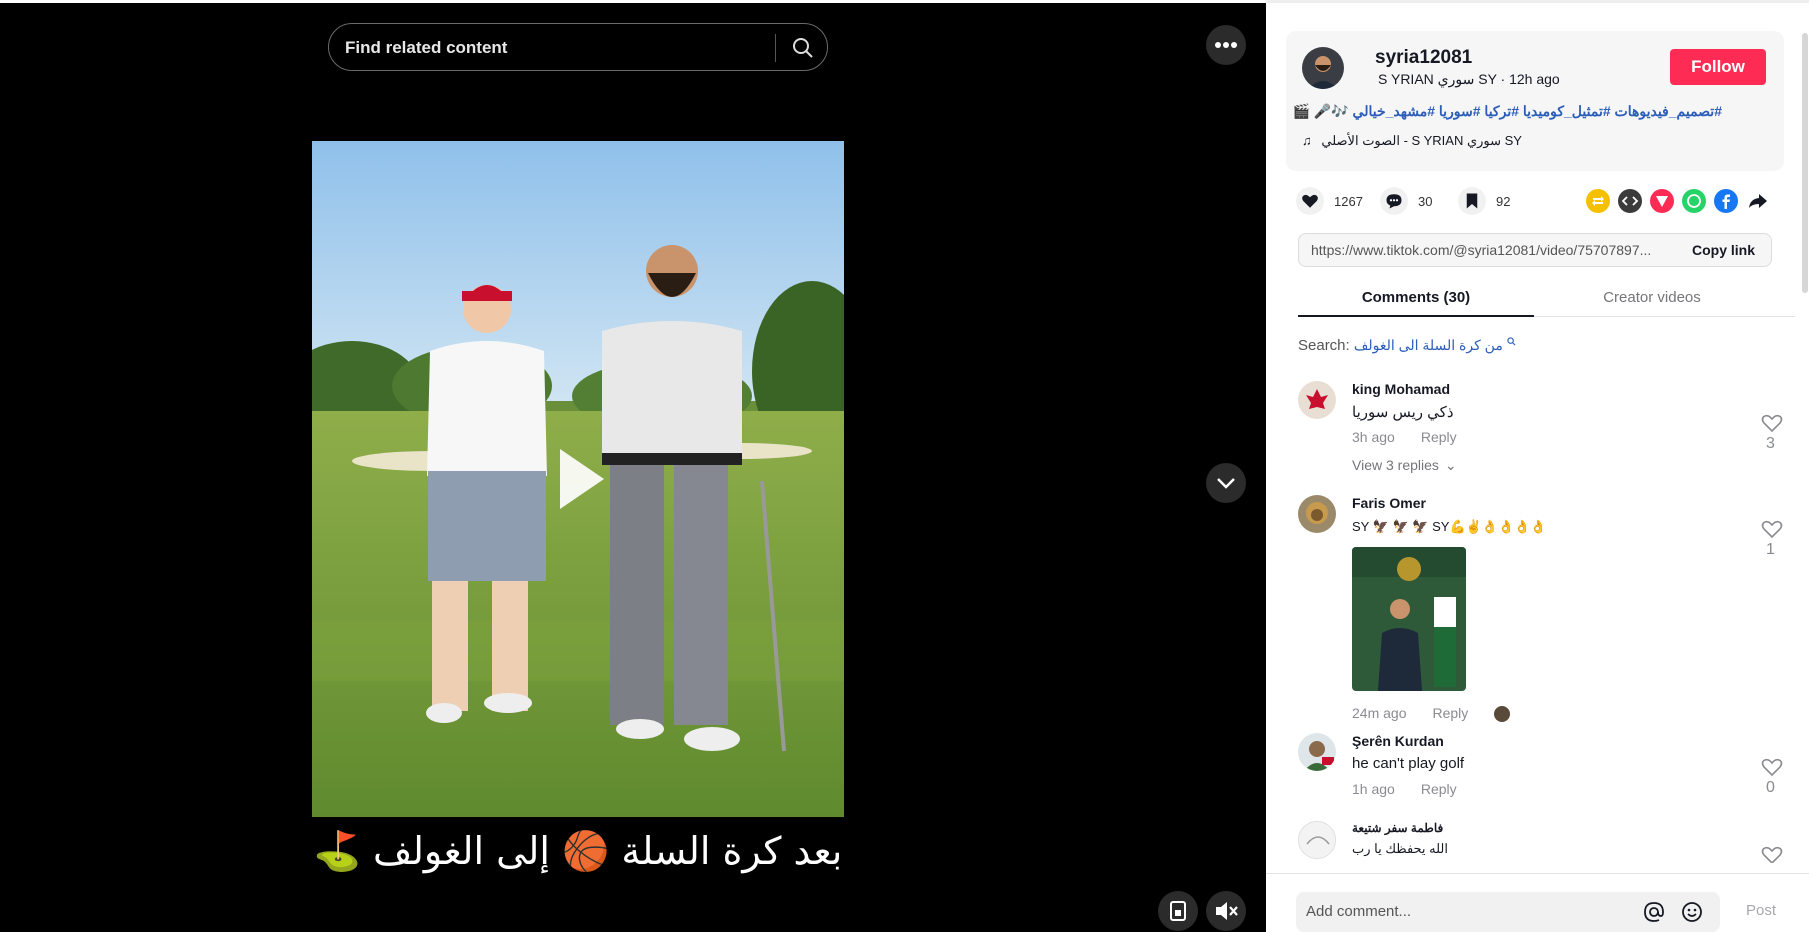 The width and height of the screenshot is (1809, 932). I want to click on panel-scrollbar, so click(1805, 163).